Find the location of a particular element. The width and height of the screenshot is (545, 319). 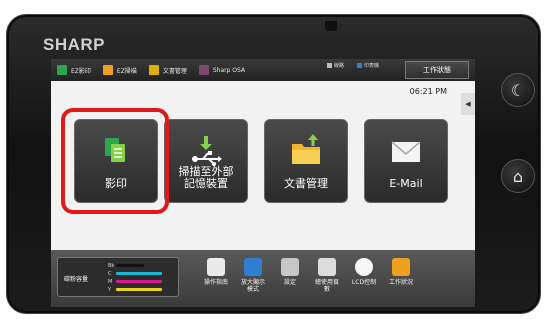

line-indicator-label: 線路 is located at coordinates (339, 66).